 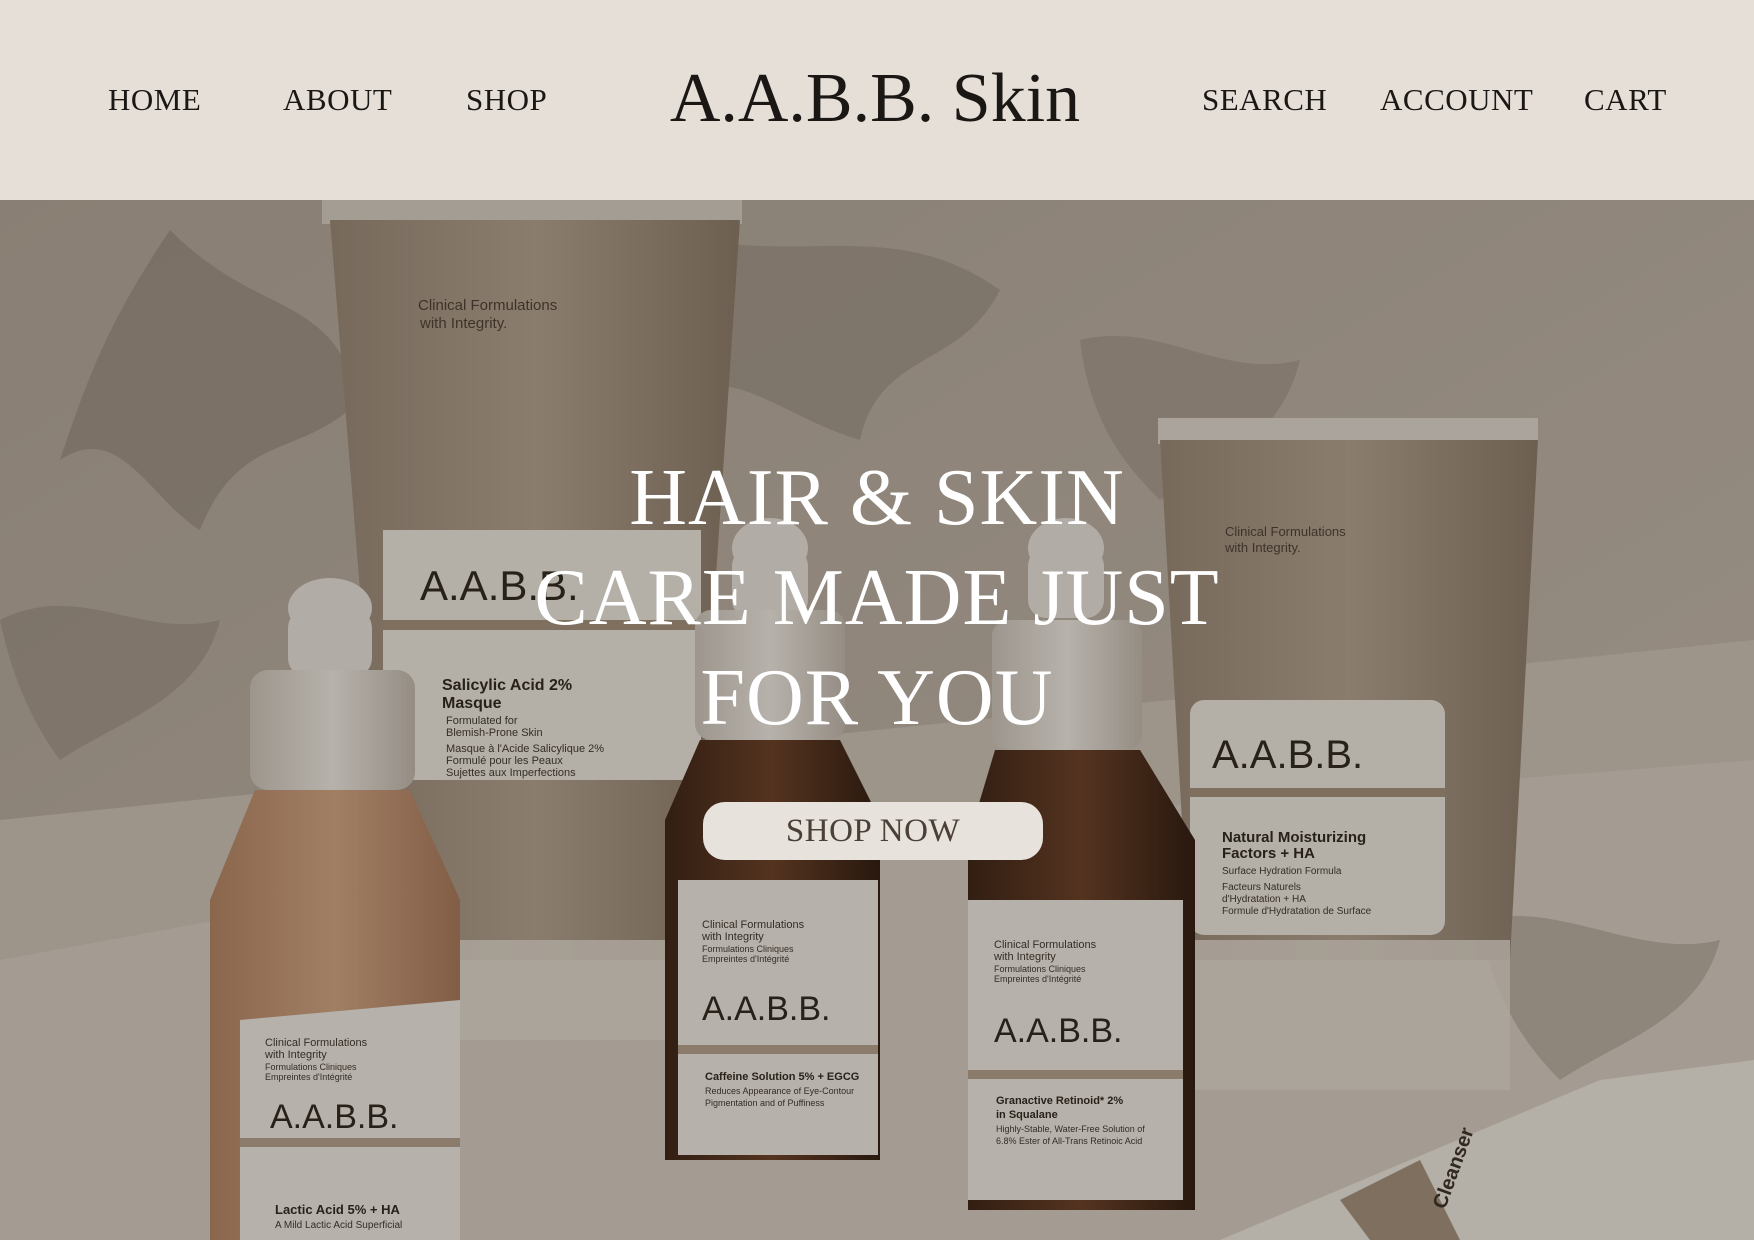 What do you see at coordinates (154, 100) in the screenshot?
I see `nav-home: HOME` at bounding box center [154, 100].